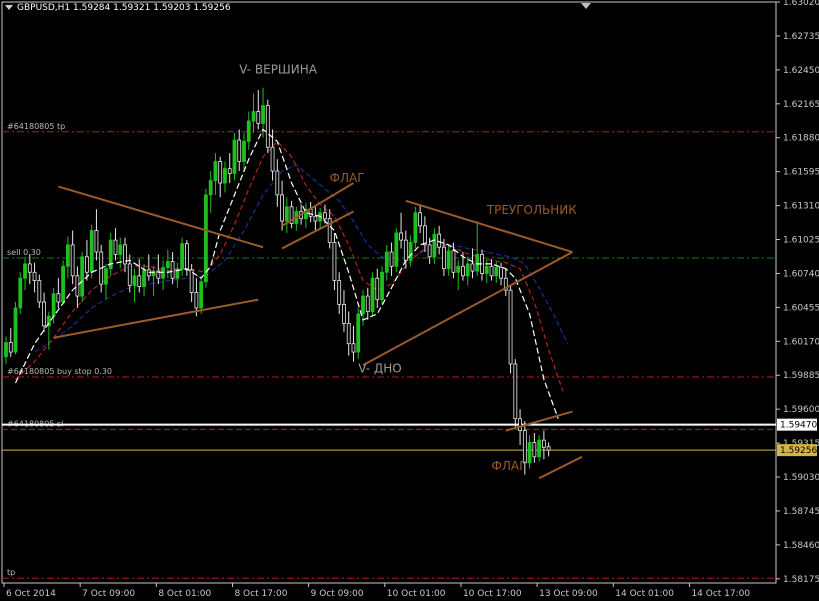  Describe the element at coordinates (108, 594) in the screenshot. I see `x-tick-label: 7 Oct 09:00` at that location.